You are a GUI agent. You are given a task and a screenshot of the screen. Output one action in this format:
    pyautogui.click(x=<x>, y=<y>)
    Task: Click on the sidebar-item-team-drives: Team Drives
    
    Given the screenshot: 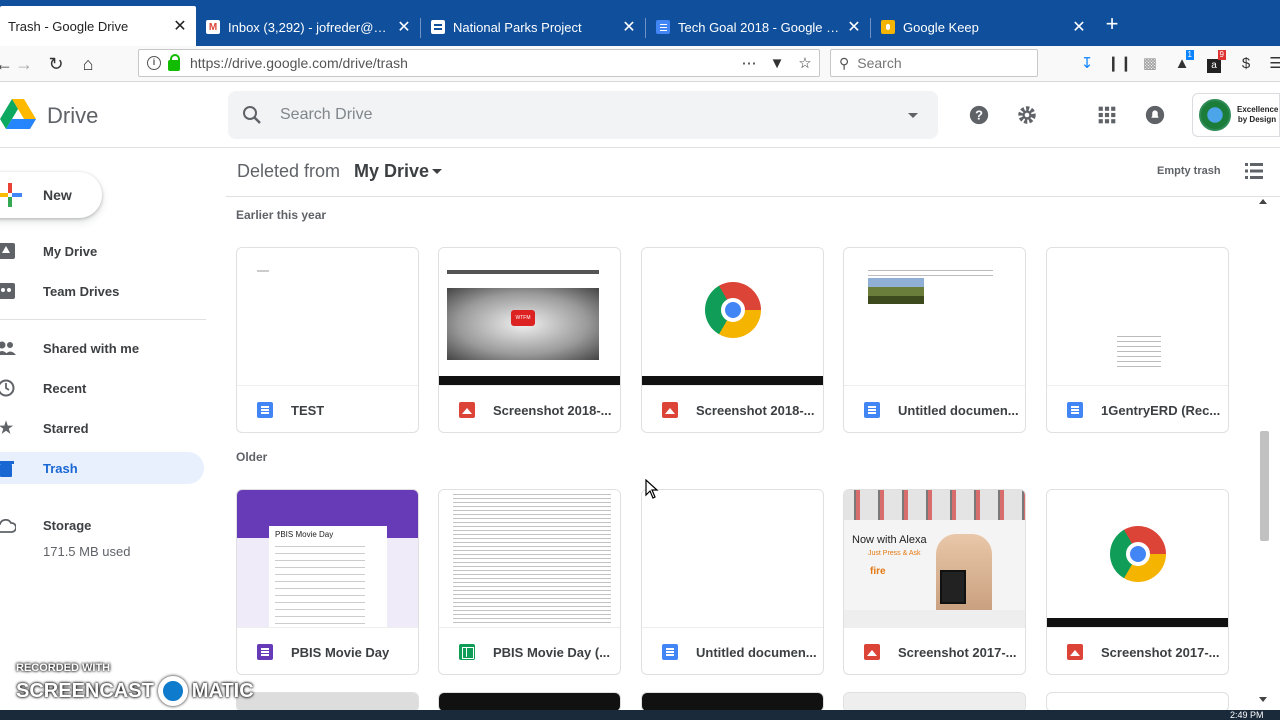 What is the action you would take?
    pyautogui.click(x=102, y=291)
    